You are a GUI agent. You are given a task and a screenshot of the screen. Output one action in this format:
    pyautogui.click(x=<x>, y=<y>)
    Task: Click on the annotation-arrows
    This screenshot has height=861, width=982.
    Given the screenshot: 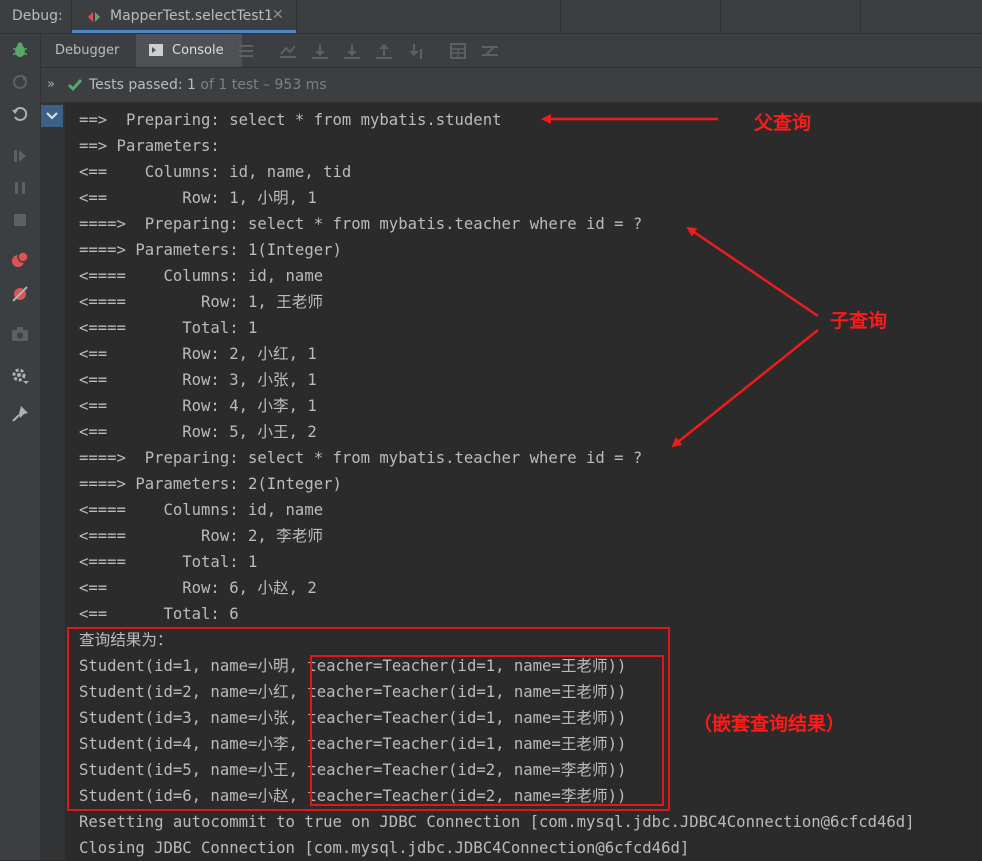 What is the action you would take?
    pyautogui.click(x=680, y=281)
    